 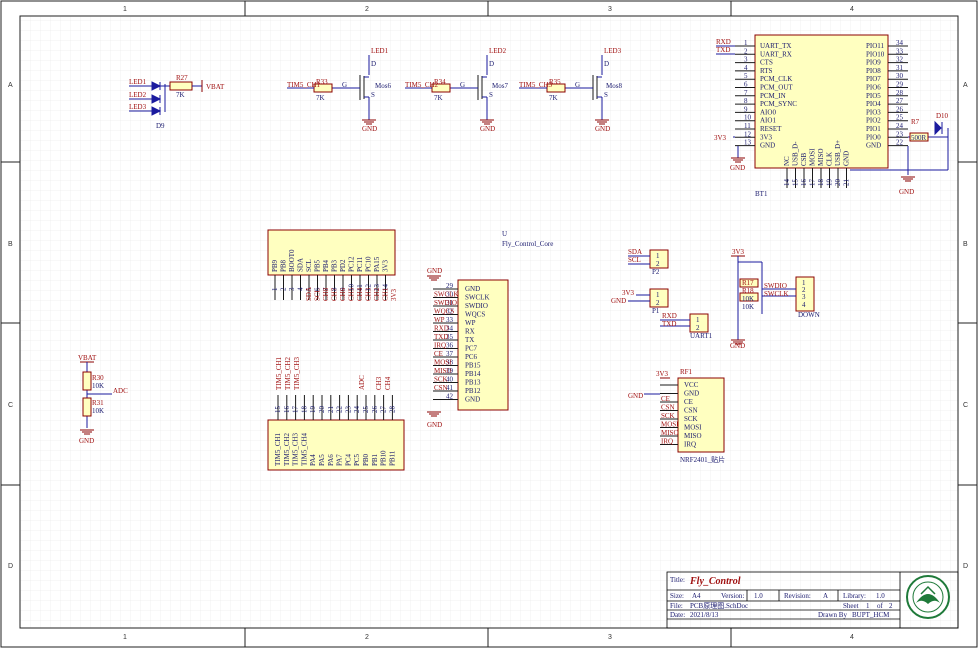 What do you see at coordinates (900, 93) in the screenshot?
I see `bt-pin-num: 28` at bounding box center [900, 93].